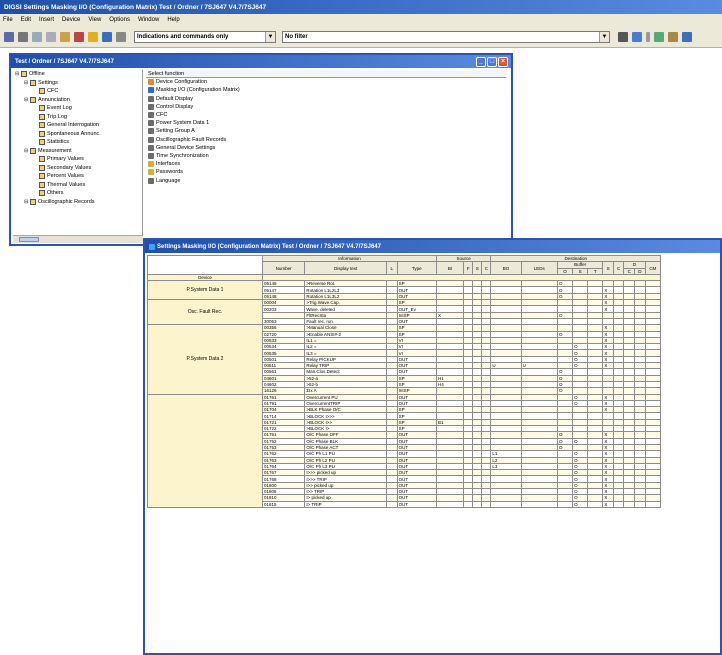  What do you see at coordinates (326, 107) in the screenshot?
I see `function-list-item: Control Display` at bounding box center [326, 107].